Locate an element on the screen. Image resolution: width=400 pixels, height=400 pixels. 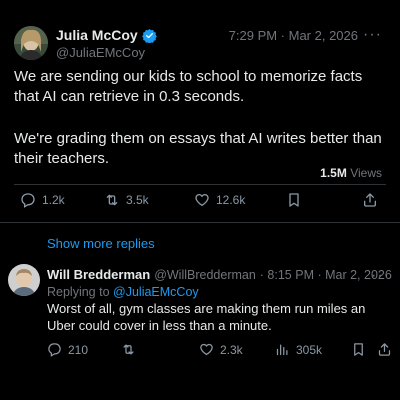
reply-reply-count: 210 is located at coordinates (78, 349).